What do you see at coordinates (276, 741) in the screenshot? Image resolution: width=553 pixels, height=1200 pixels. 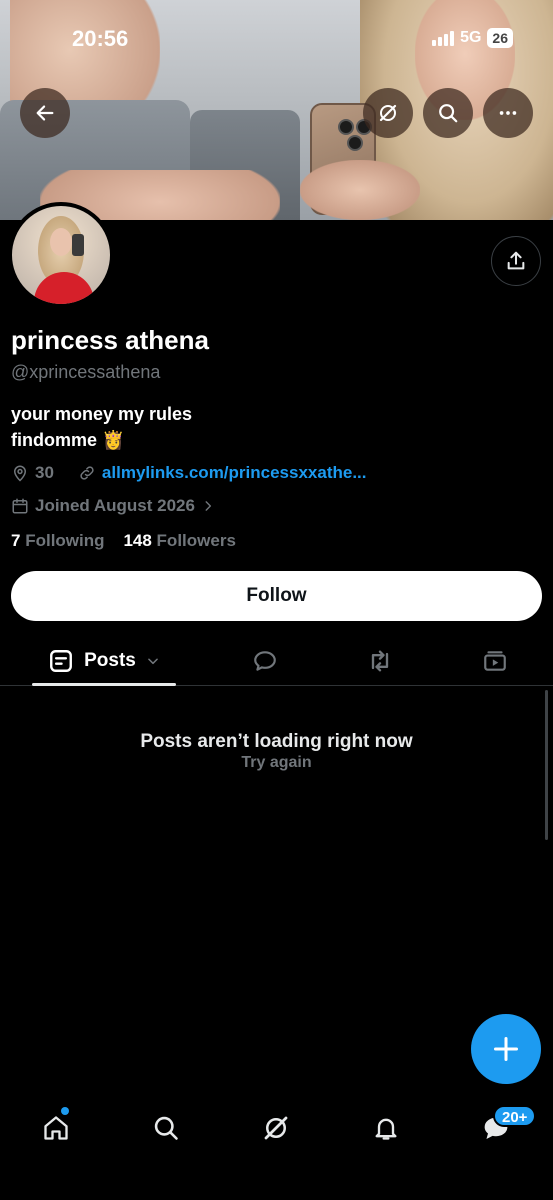 I see `feed-error-message: Posts aren’t loading right now` at bounding box center [276, 741].